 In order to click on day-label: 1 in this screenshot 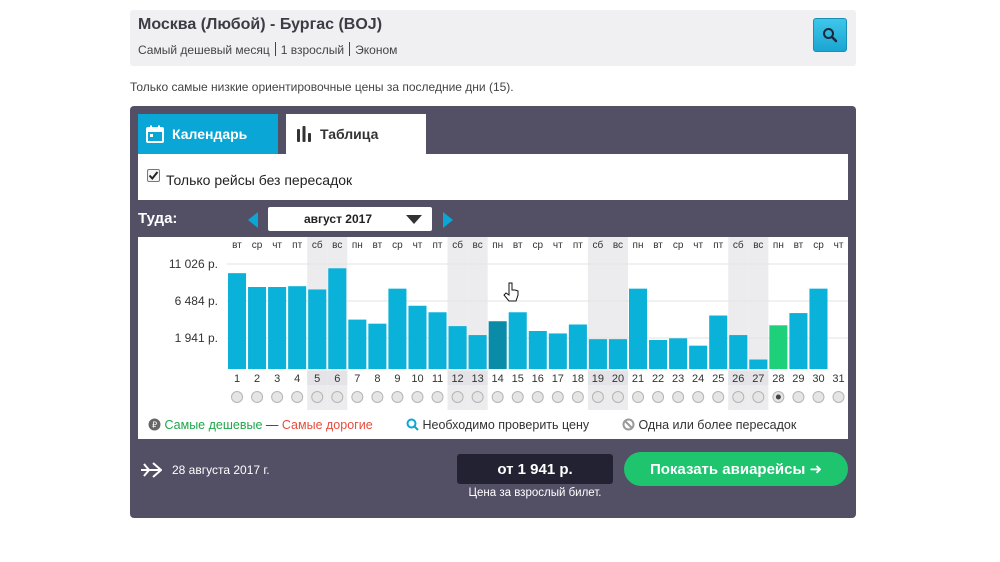, I will do `click(237, 379)`.